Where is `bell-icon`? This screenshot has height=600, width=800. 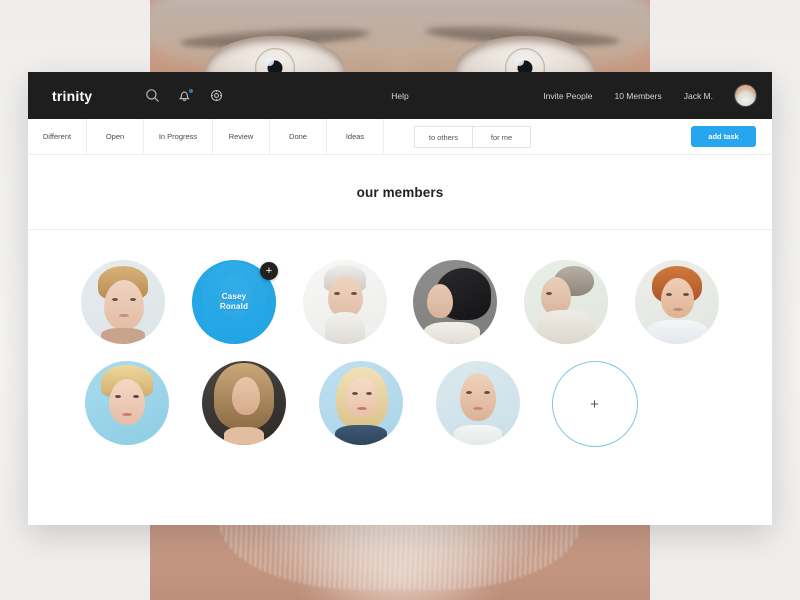
bell-icon is located at coordinates (185, 95).